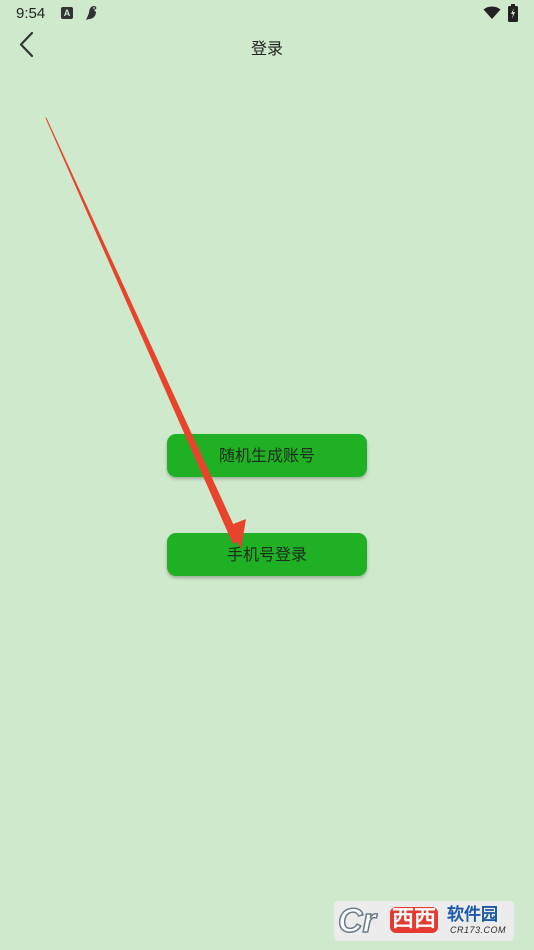 The width and height of the screenshot is (534, 950). I want to click on watermark-name: 软件园, so click(472, 915).